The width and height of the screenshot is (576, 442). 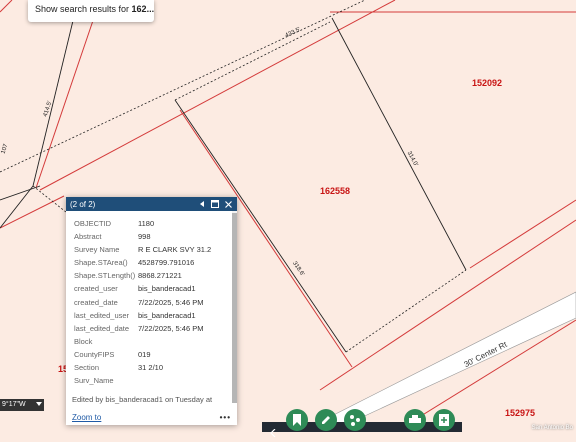 I want to click on search-suggestion-prefix: Show search results for, so click(x=83, y=9).